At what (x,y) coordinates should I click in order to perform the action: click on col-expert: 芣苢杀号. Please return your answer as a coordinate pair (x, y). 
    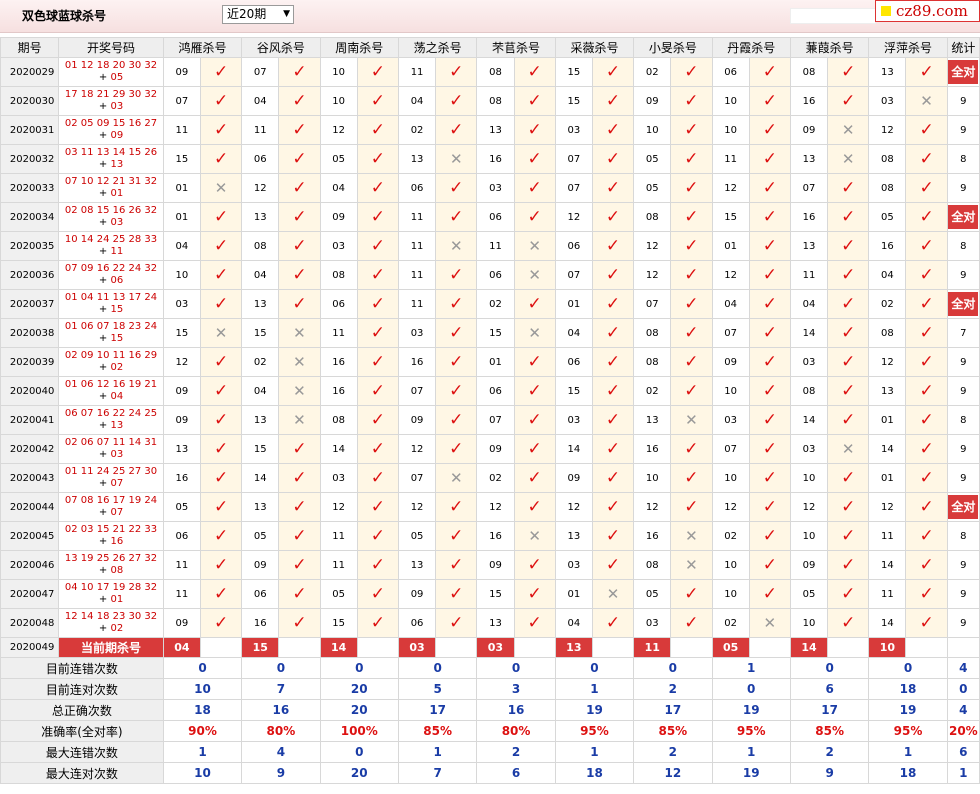
    Looking at the image, I should click on (516, 47).